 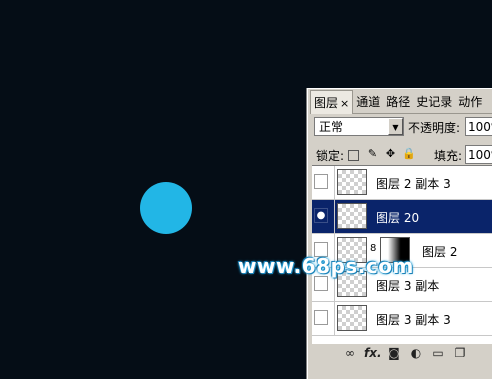 I want to click on opacity-input: 100%, so click(x=478, y=126).